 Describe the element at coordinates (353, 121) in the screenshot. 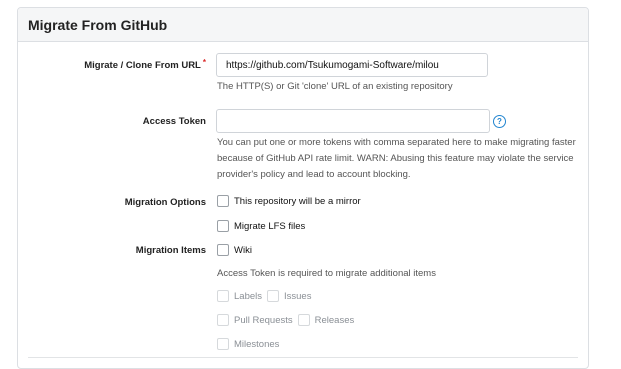

I see `access-token-input` at that location.